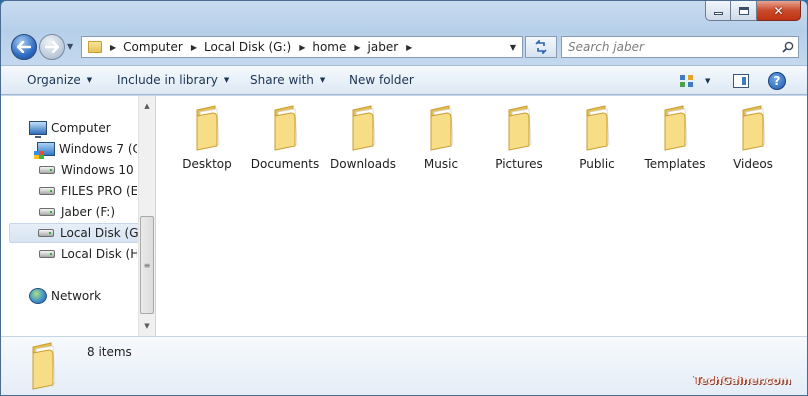 This screenshot has height=396, width=808. I want to click on folder-label: Documents, so click(285, 164).